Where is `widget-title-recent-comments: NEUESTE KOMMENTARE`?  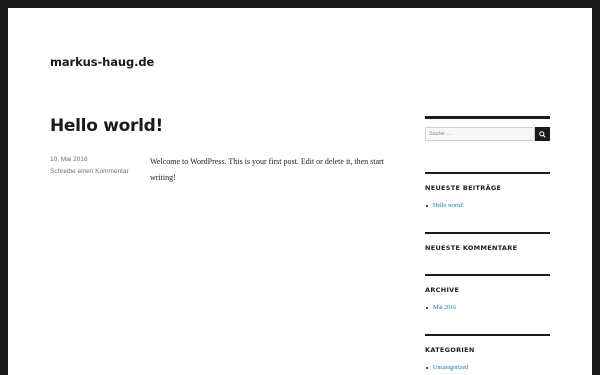 widget-title-recent-comments: NEUESTE KOMMENTARE is located at coordinates (471, 248).